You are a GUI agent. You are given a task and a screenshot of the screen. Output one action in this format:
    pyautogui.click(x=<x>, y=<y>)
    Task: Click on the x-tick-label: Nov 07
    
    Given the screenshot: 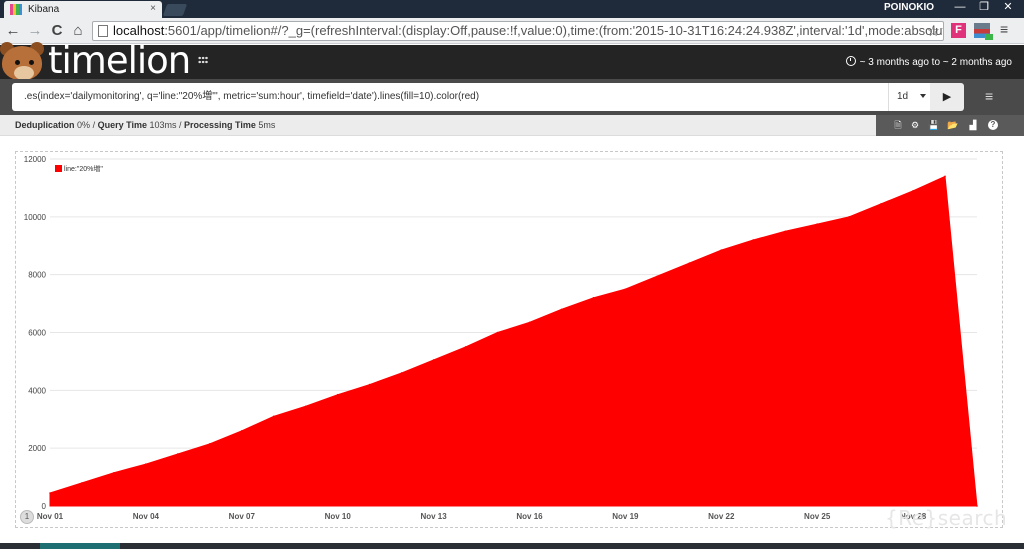 What is the action you would take?
    pyautogui.click(x=242, y=516)
    